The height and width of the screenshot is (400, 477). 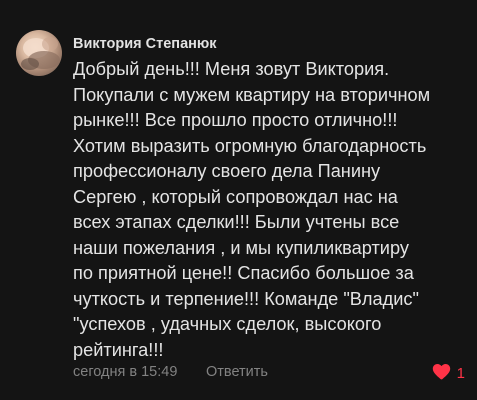 What do you see at coordinates (241, 247) in the screenshot?
I see `comment-text-line: наши пожелания , и мы купиликвартиру` at bounding box center [241, 247].